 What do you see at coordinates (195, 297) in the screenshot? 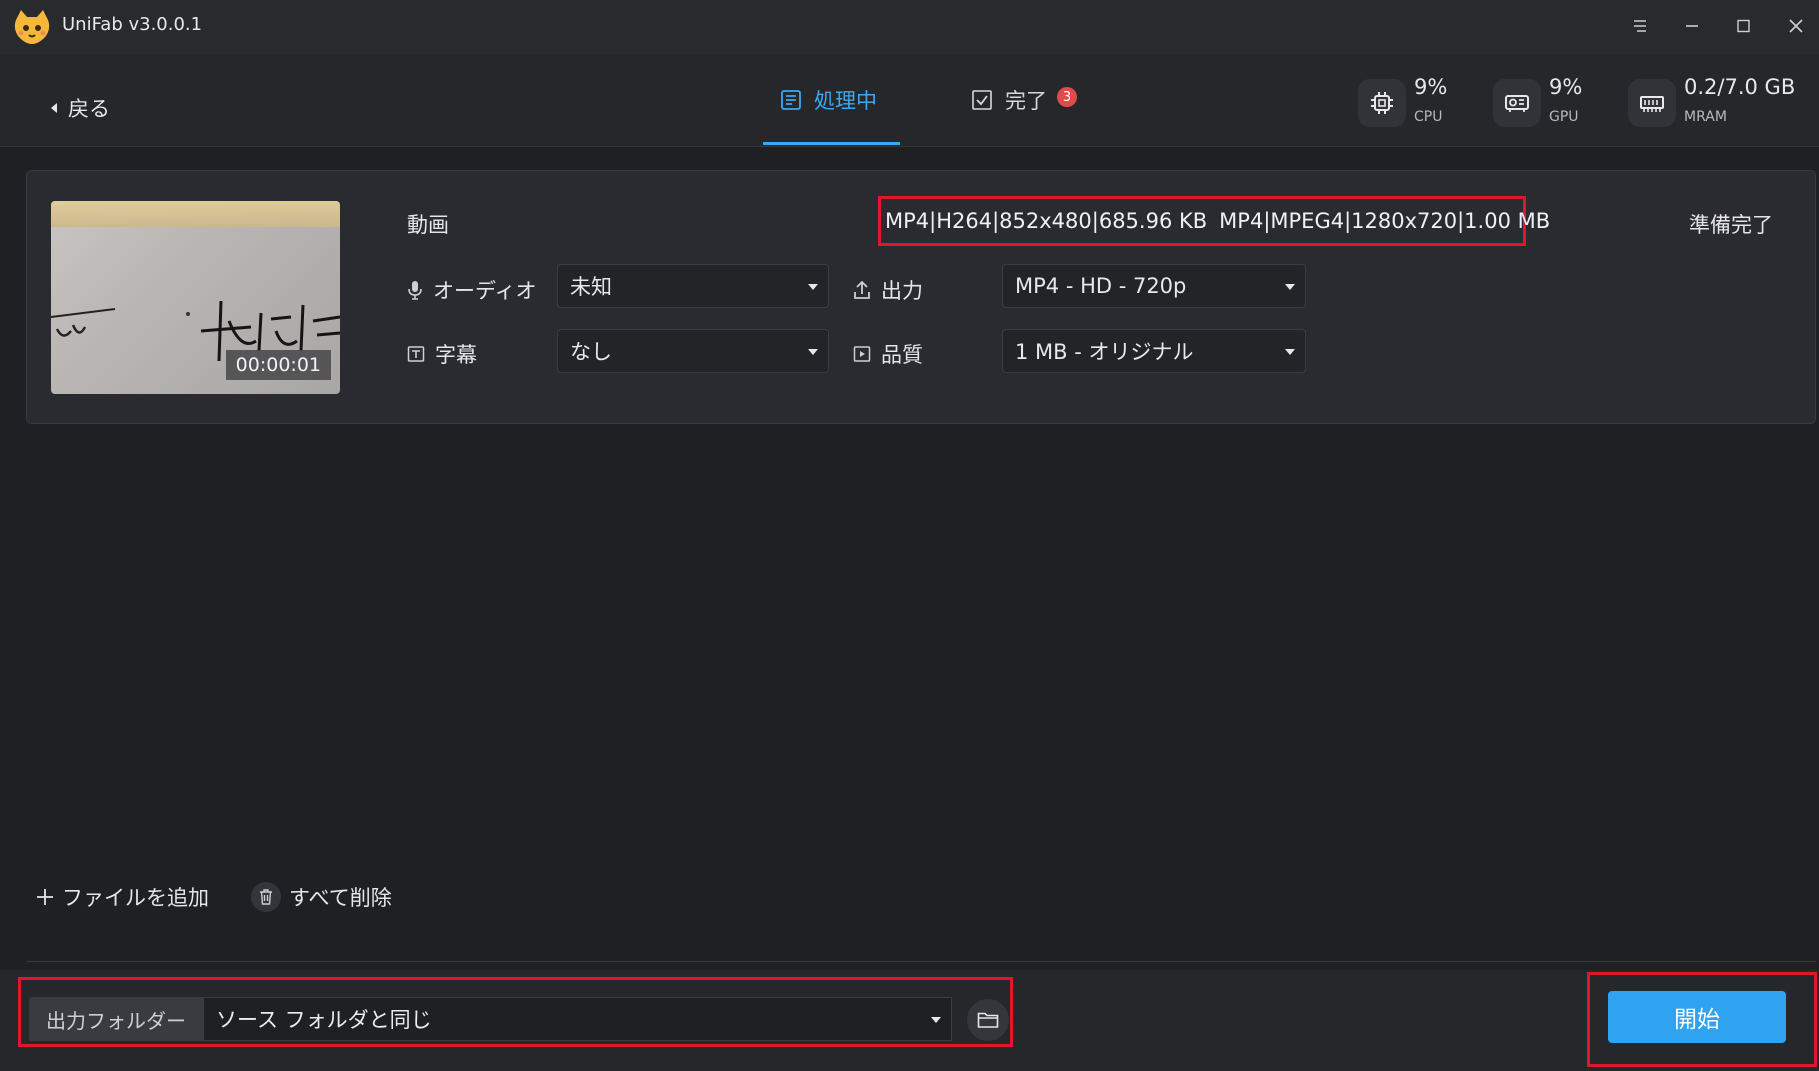
I see `video-thumbnail: 00:00:01` at bounding box center [195, 297].